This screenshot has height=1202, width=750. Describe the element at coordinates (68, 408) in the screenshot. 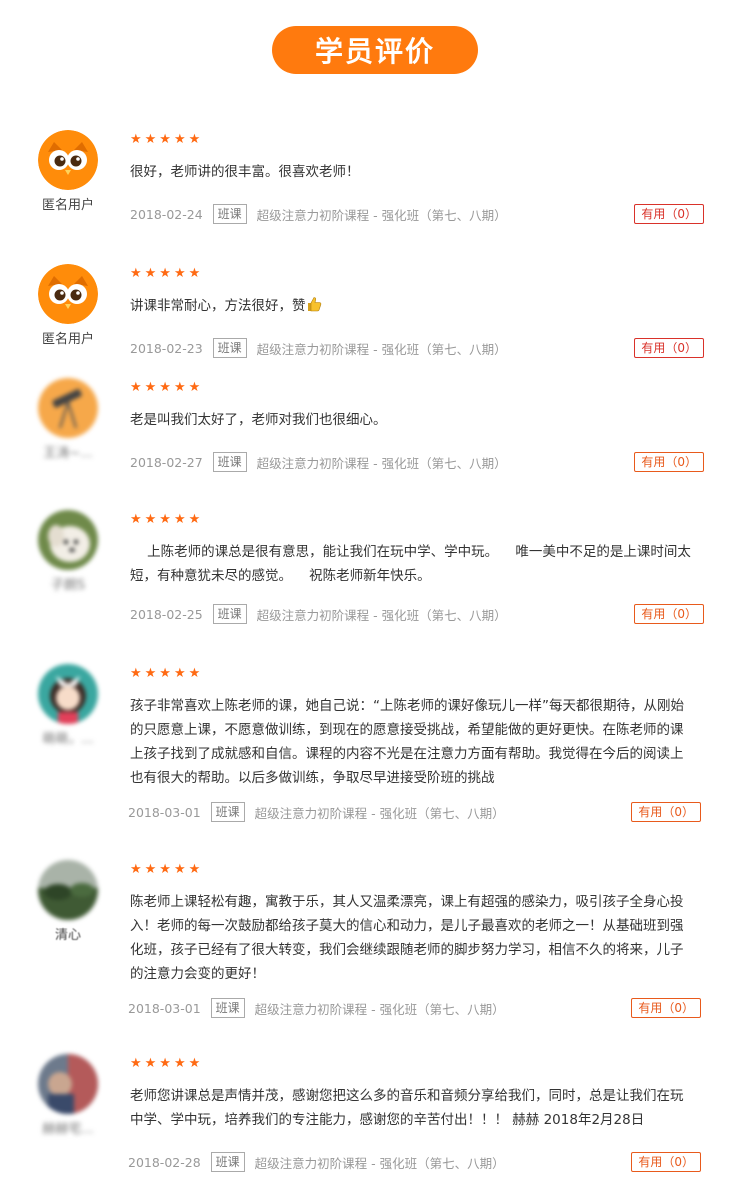

I see `telescope-avatar-icon` at that location.